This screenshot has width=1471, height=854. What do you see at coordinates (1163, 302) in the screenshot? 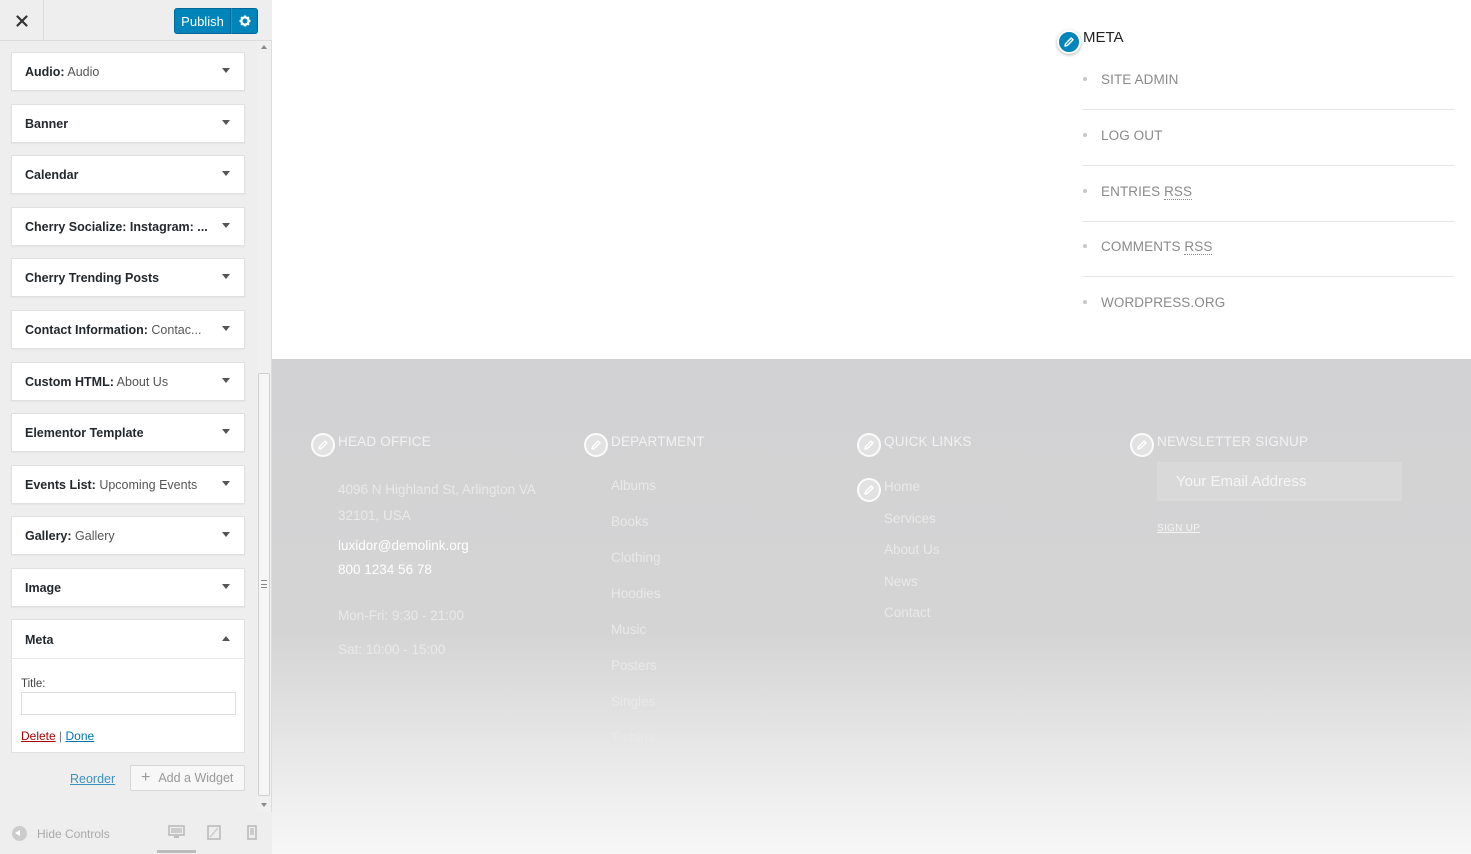
I see `meta-link-text: WORDPRESS.ORG` at bounding box center [1163, 302].